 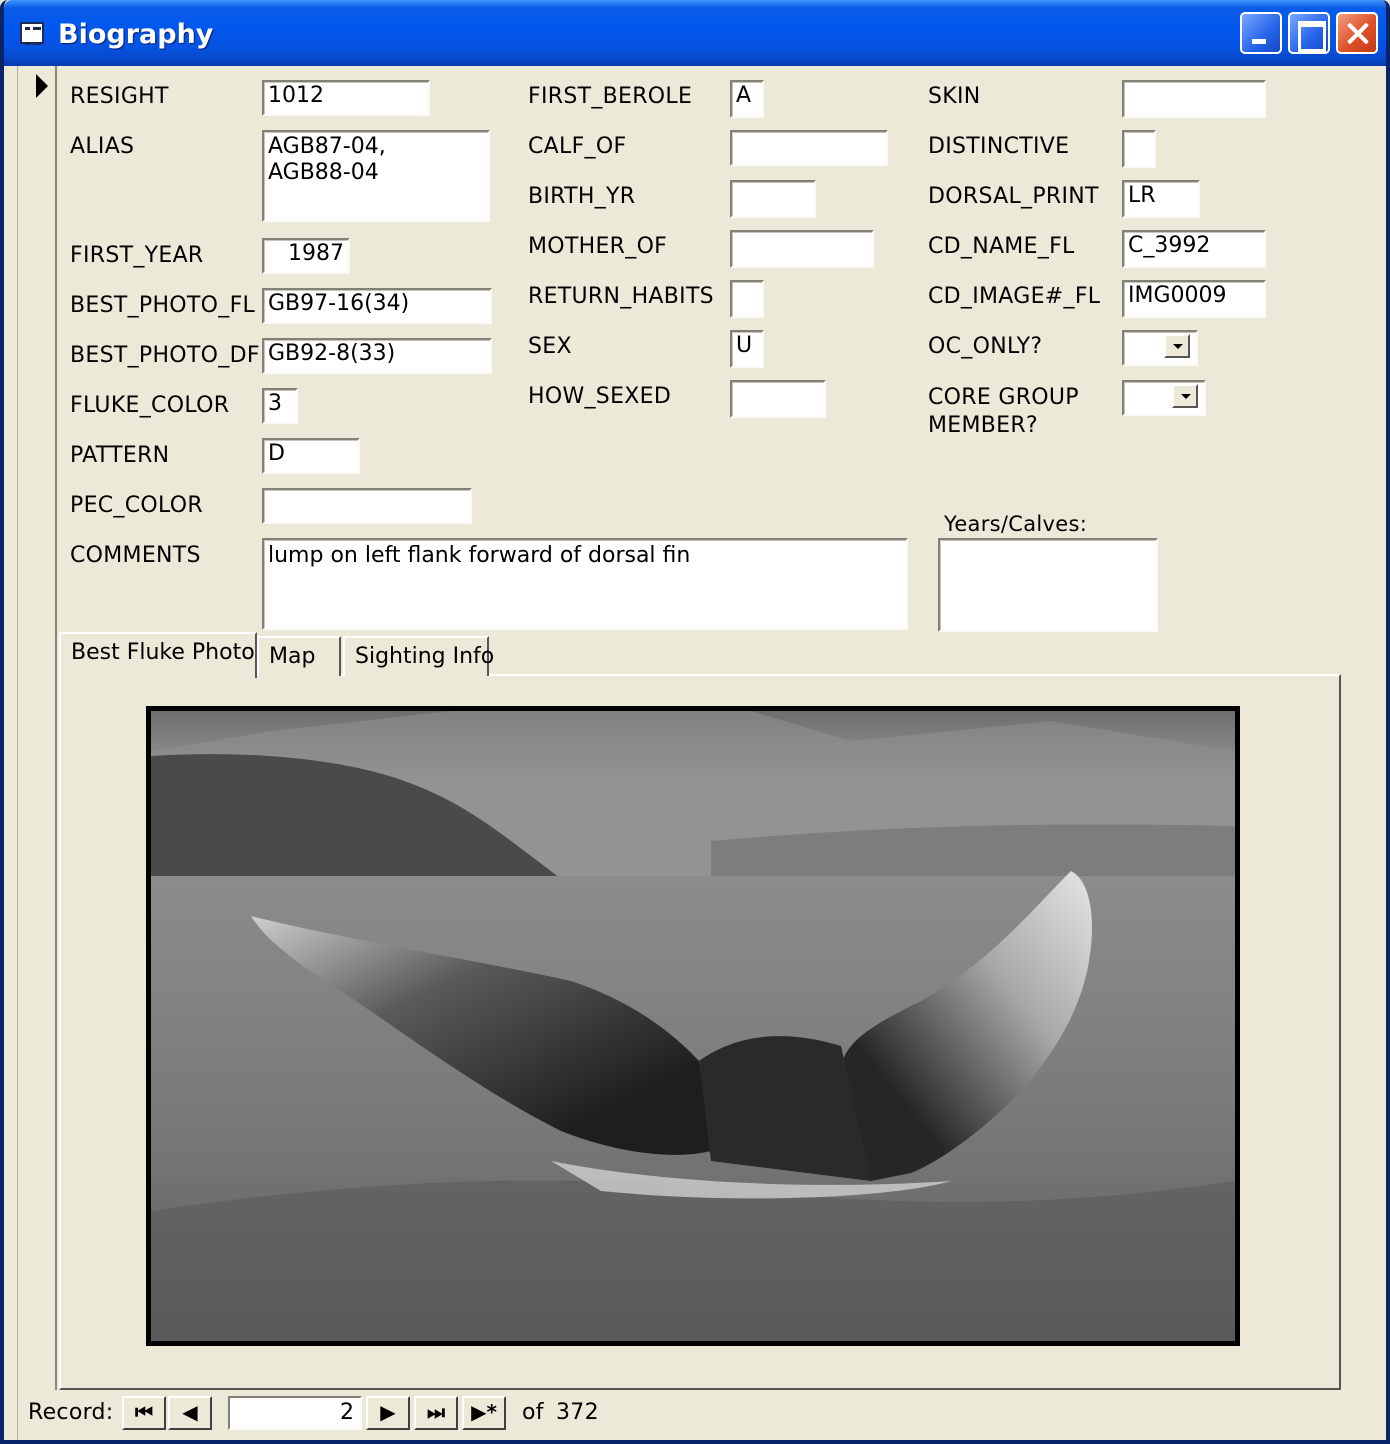 What do you see at coordinates (600, 396) in the screenshot?
I see `how-sexed-label: HOW_SEXED` at bounding box center [600, 396].